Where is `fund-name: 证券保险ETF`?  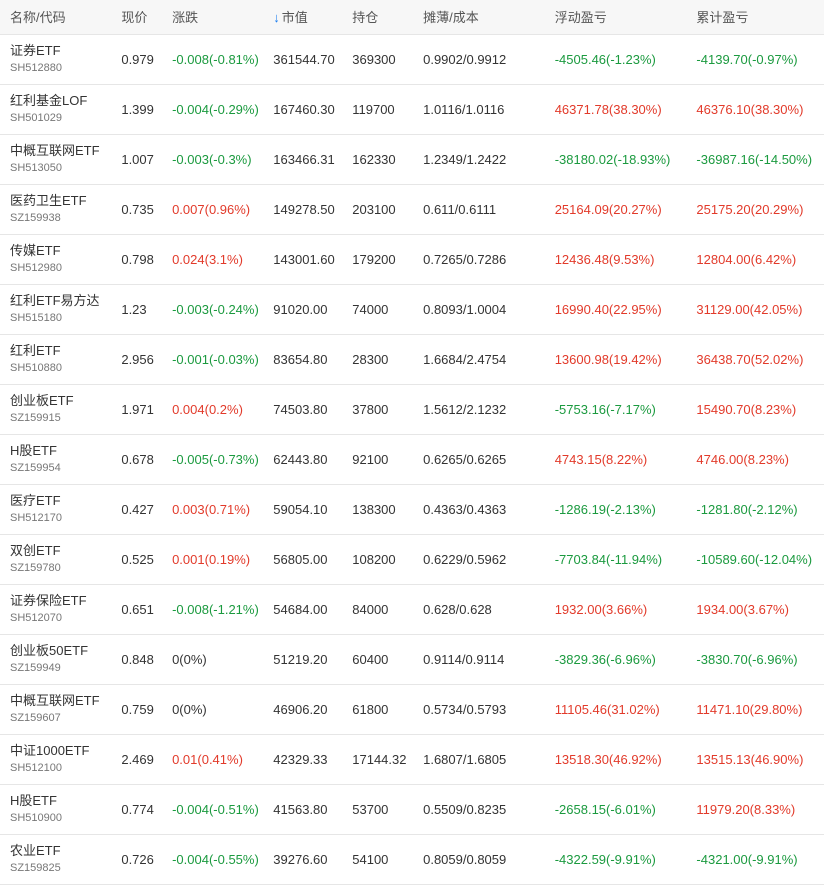 fund-name: 证券保险ETF is located at coordinates (48, 600).